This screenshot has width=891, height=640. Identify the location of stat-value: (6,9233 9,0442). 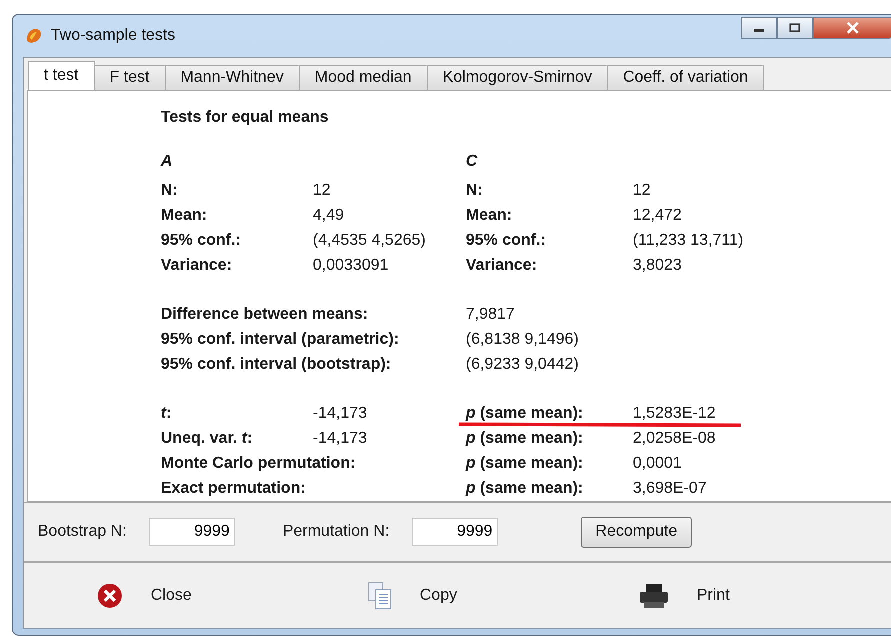
(522, 365).